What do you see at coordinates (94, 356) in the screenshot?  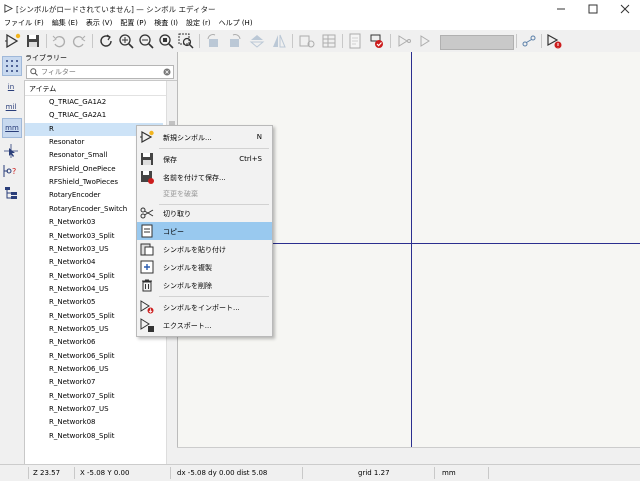 I see `library-item: R_Network06_Split` at bounding box center [94, 356].